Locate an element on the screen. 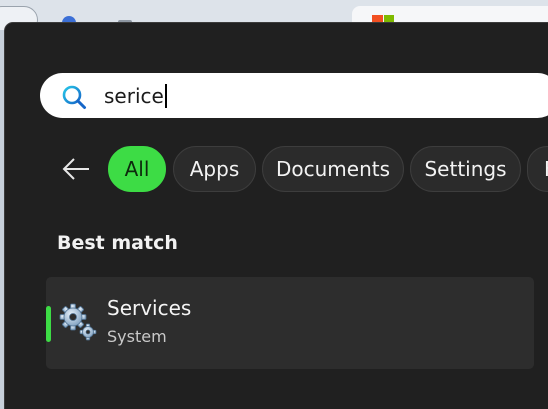 This screenshot has width=548, height=409. back-button is located at coordinates (76, 169).